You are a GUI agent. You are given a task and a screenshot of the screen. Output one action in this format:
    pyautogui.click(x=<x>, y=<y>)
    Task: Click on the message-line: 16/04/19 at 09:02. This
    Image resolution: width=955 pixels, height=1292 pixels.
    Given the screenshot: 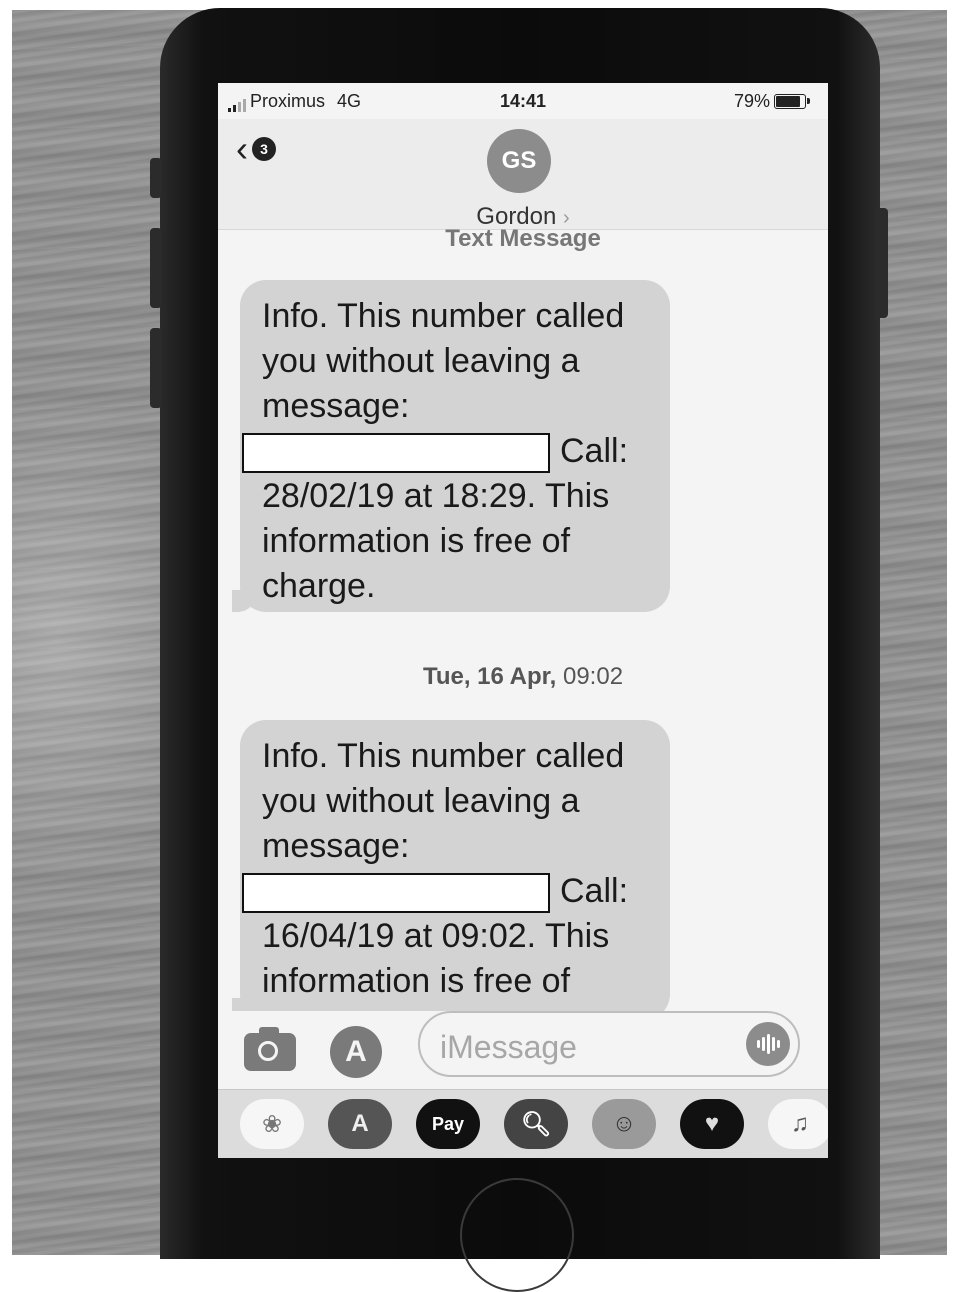 What is the action you would take?
    pyautogui.click(x=436, y=936)
    